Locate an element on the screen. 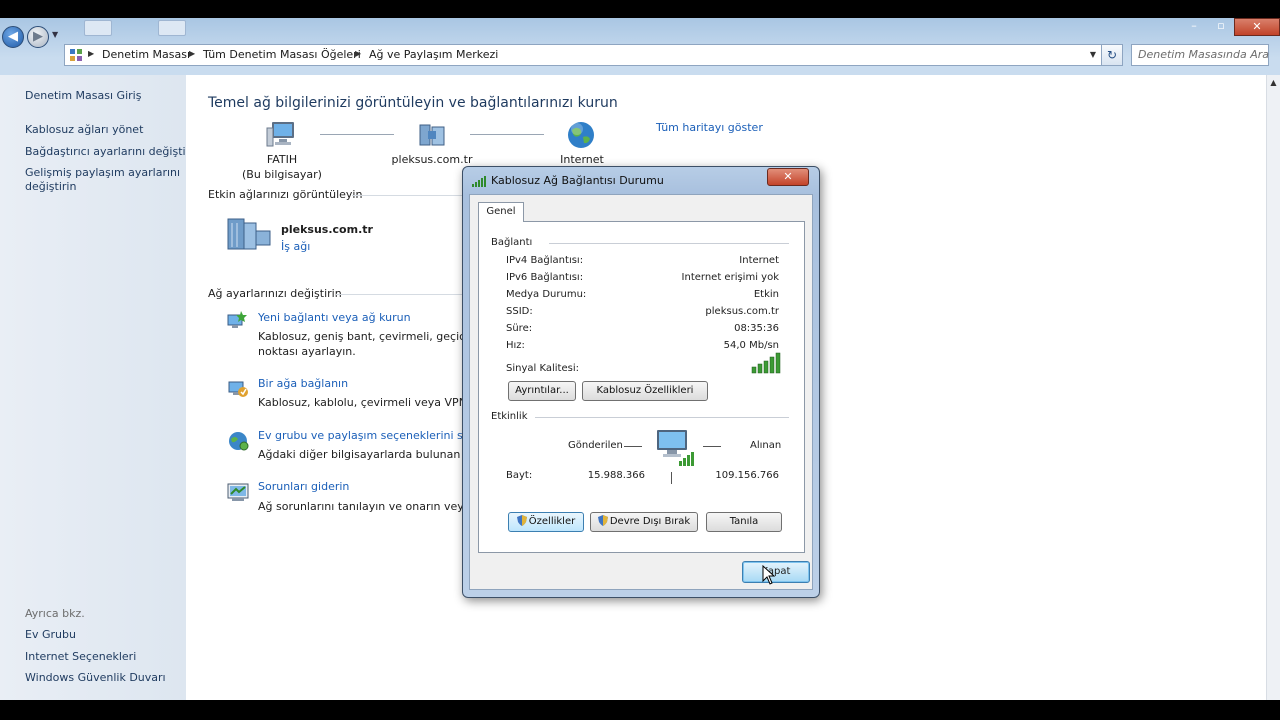  network-type-link: İş ağı is located at coordinates (295, 246).